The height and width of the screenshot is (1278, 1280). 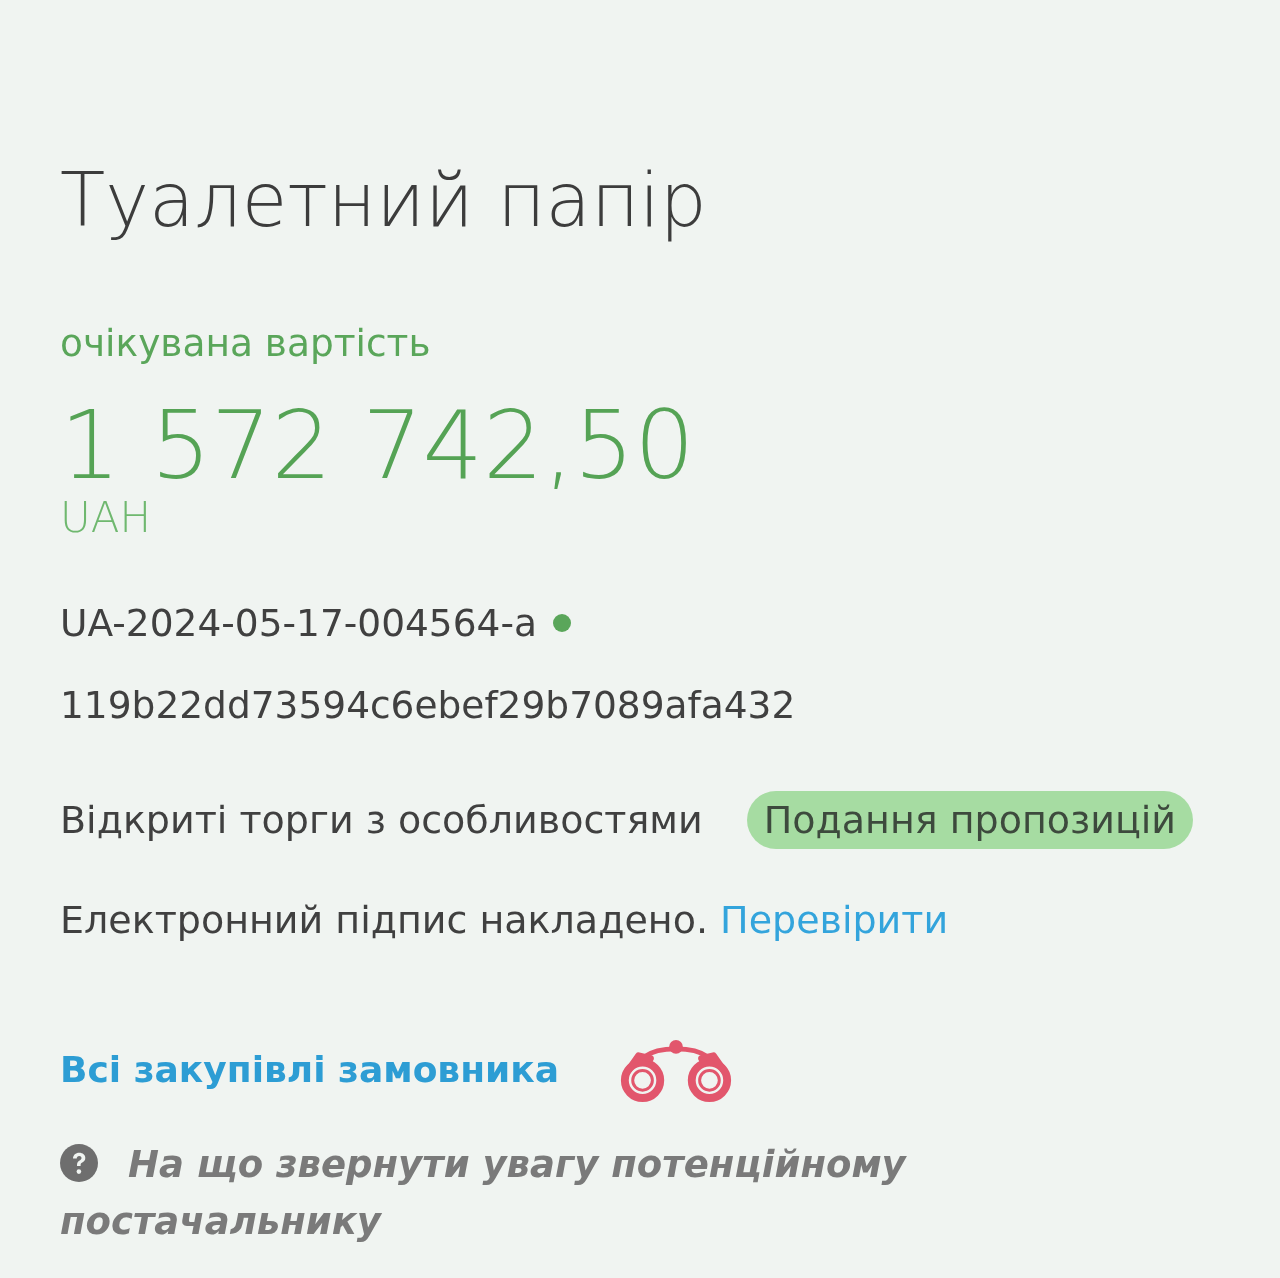 What do you see at coordinates (834, 920) in the screenshot?
I see `verify-link: Перевірити` at bounding box center [834, 920].